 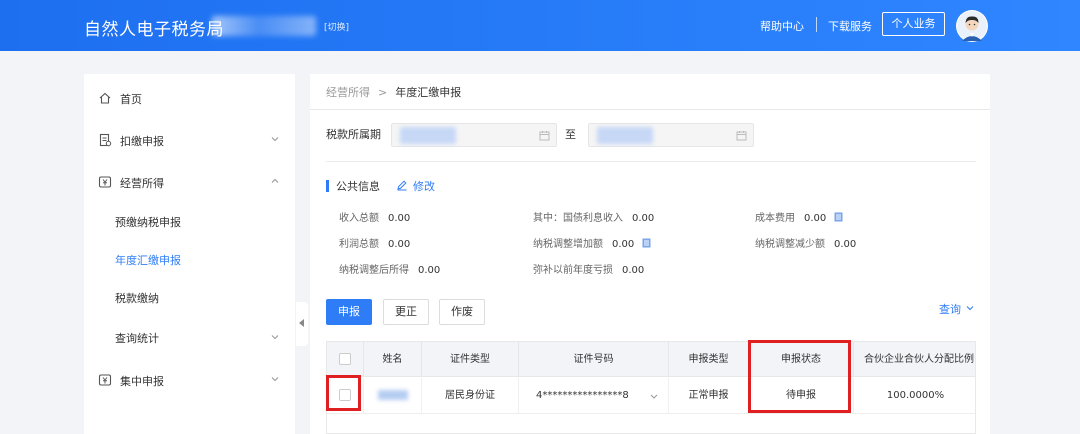 What do you see at coordinates (950, 309) in the screenshot?
I see `query-toggle: 查询` at bounding box center [950, 309].